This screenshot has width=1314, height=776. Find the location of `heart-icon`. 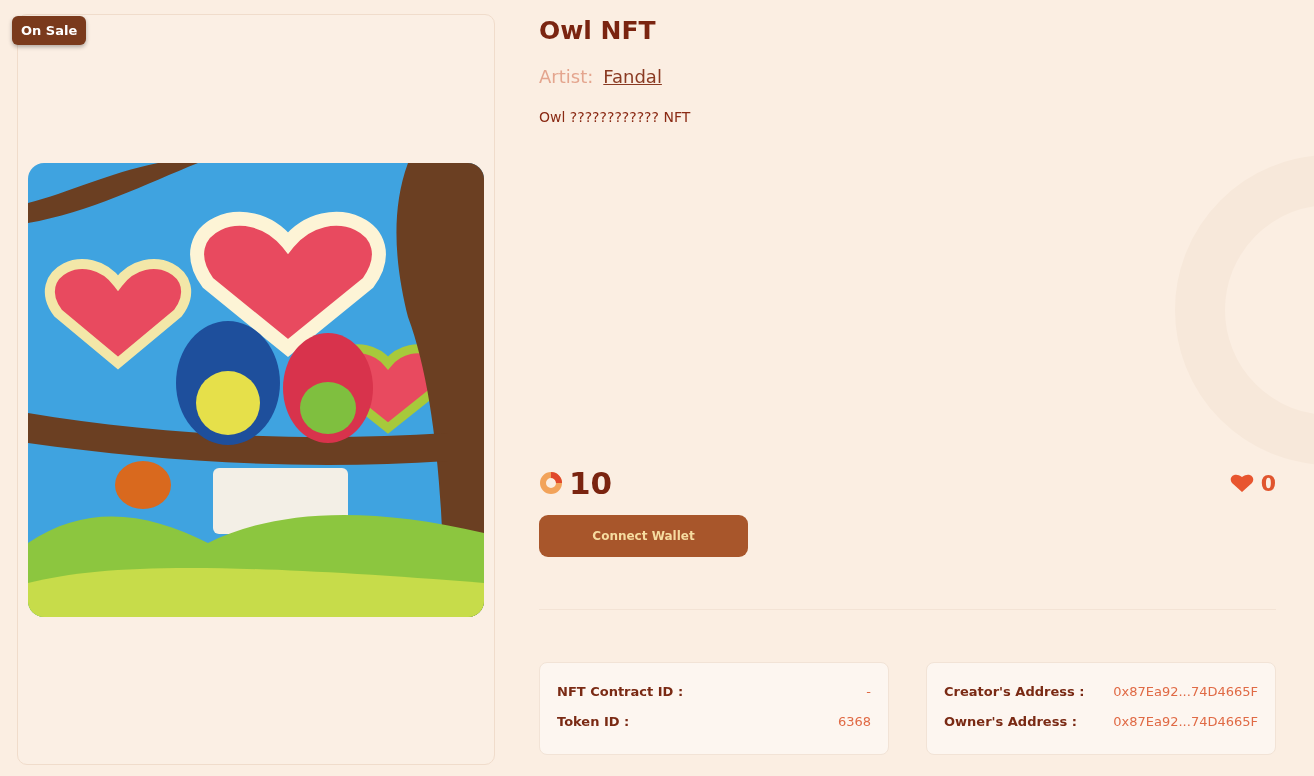

heart-icon is located at coordinates (1241, 483).